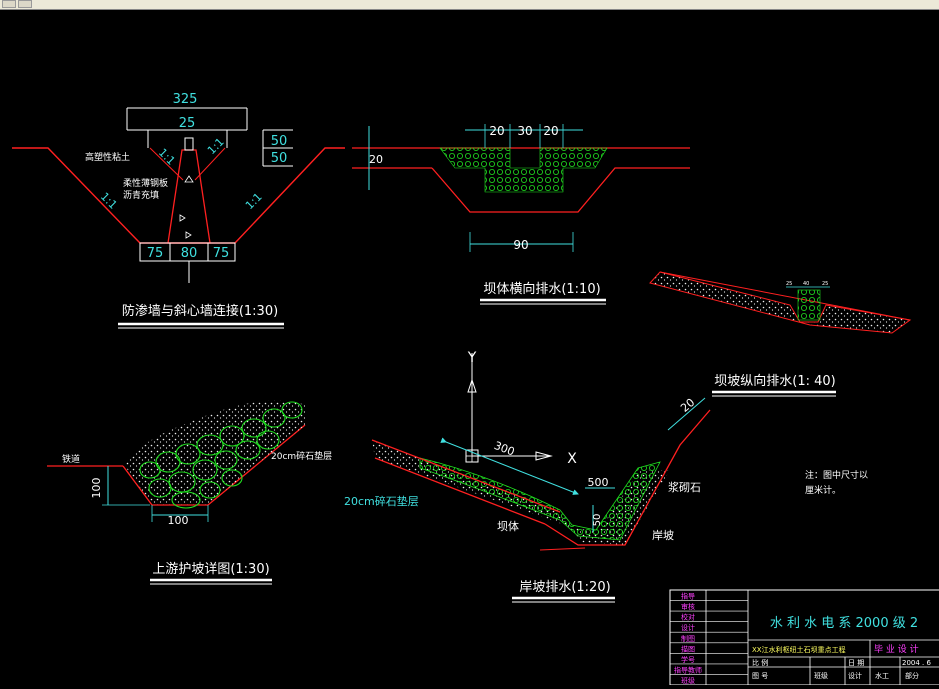 The width and height of the screenshot is (939, 689). Describe the element at coordinates (597, 520) in the screenshot. I see `dim-50: 50` at that location.